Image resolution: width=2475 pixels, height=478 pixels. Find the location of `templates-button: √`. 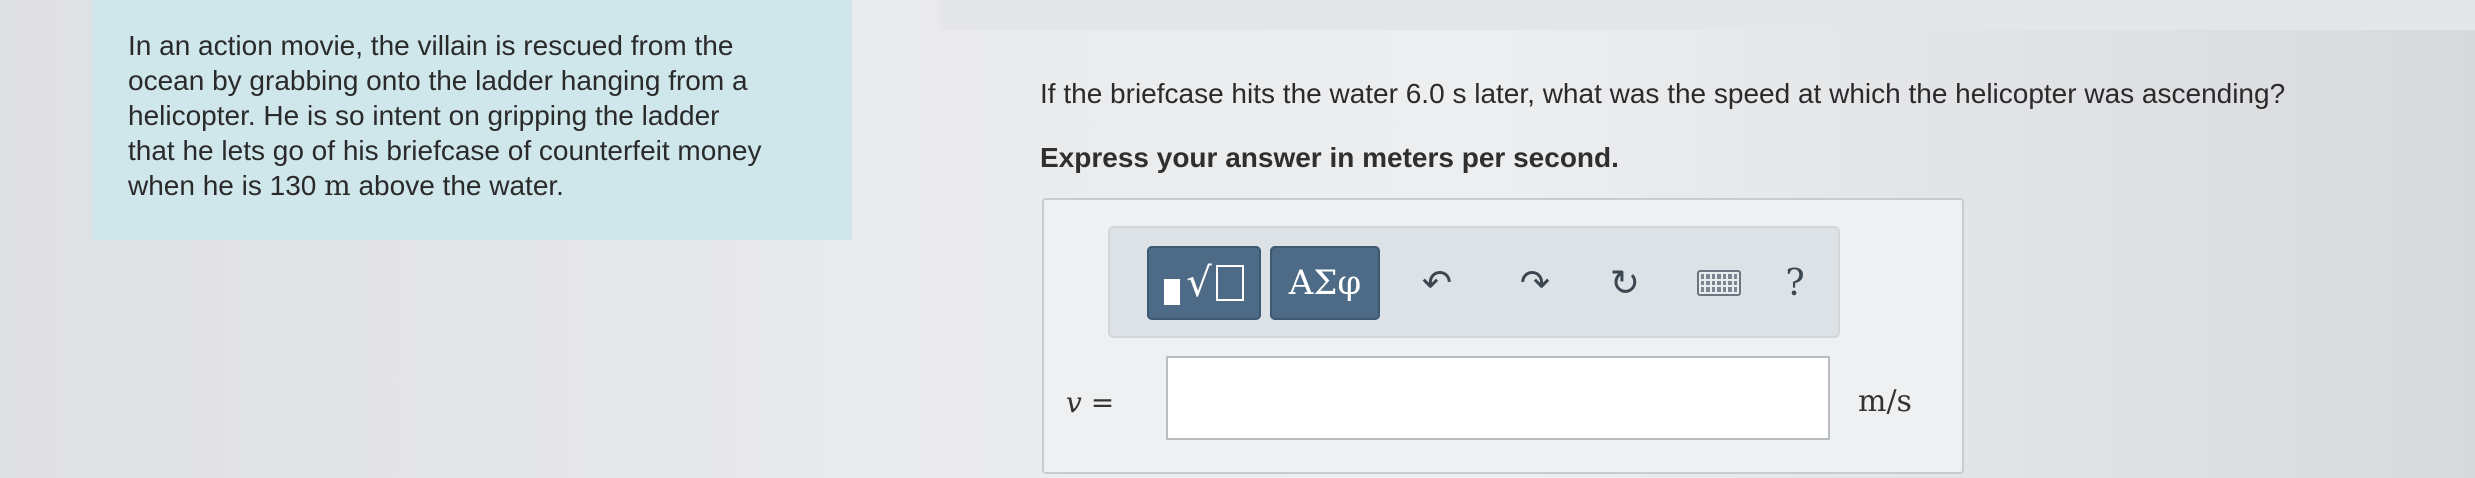

templates-button: √ is located at coordinates (1204, 283).